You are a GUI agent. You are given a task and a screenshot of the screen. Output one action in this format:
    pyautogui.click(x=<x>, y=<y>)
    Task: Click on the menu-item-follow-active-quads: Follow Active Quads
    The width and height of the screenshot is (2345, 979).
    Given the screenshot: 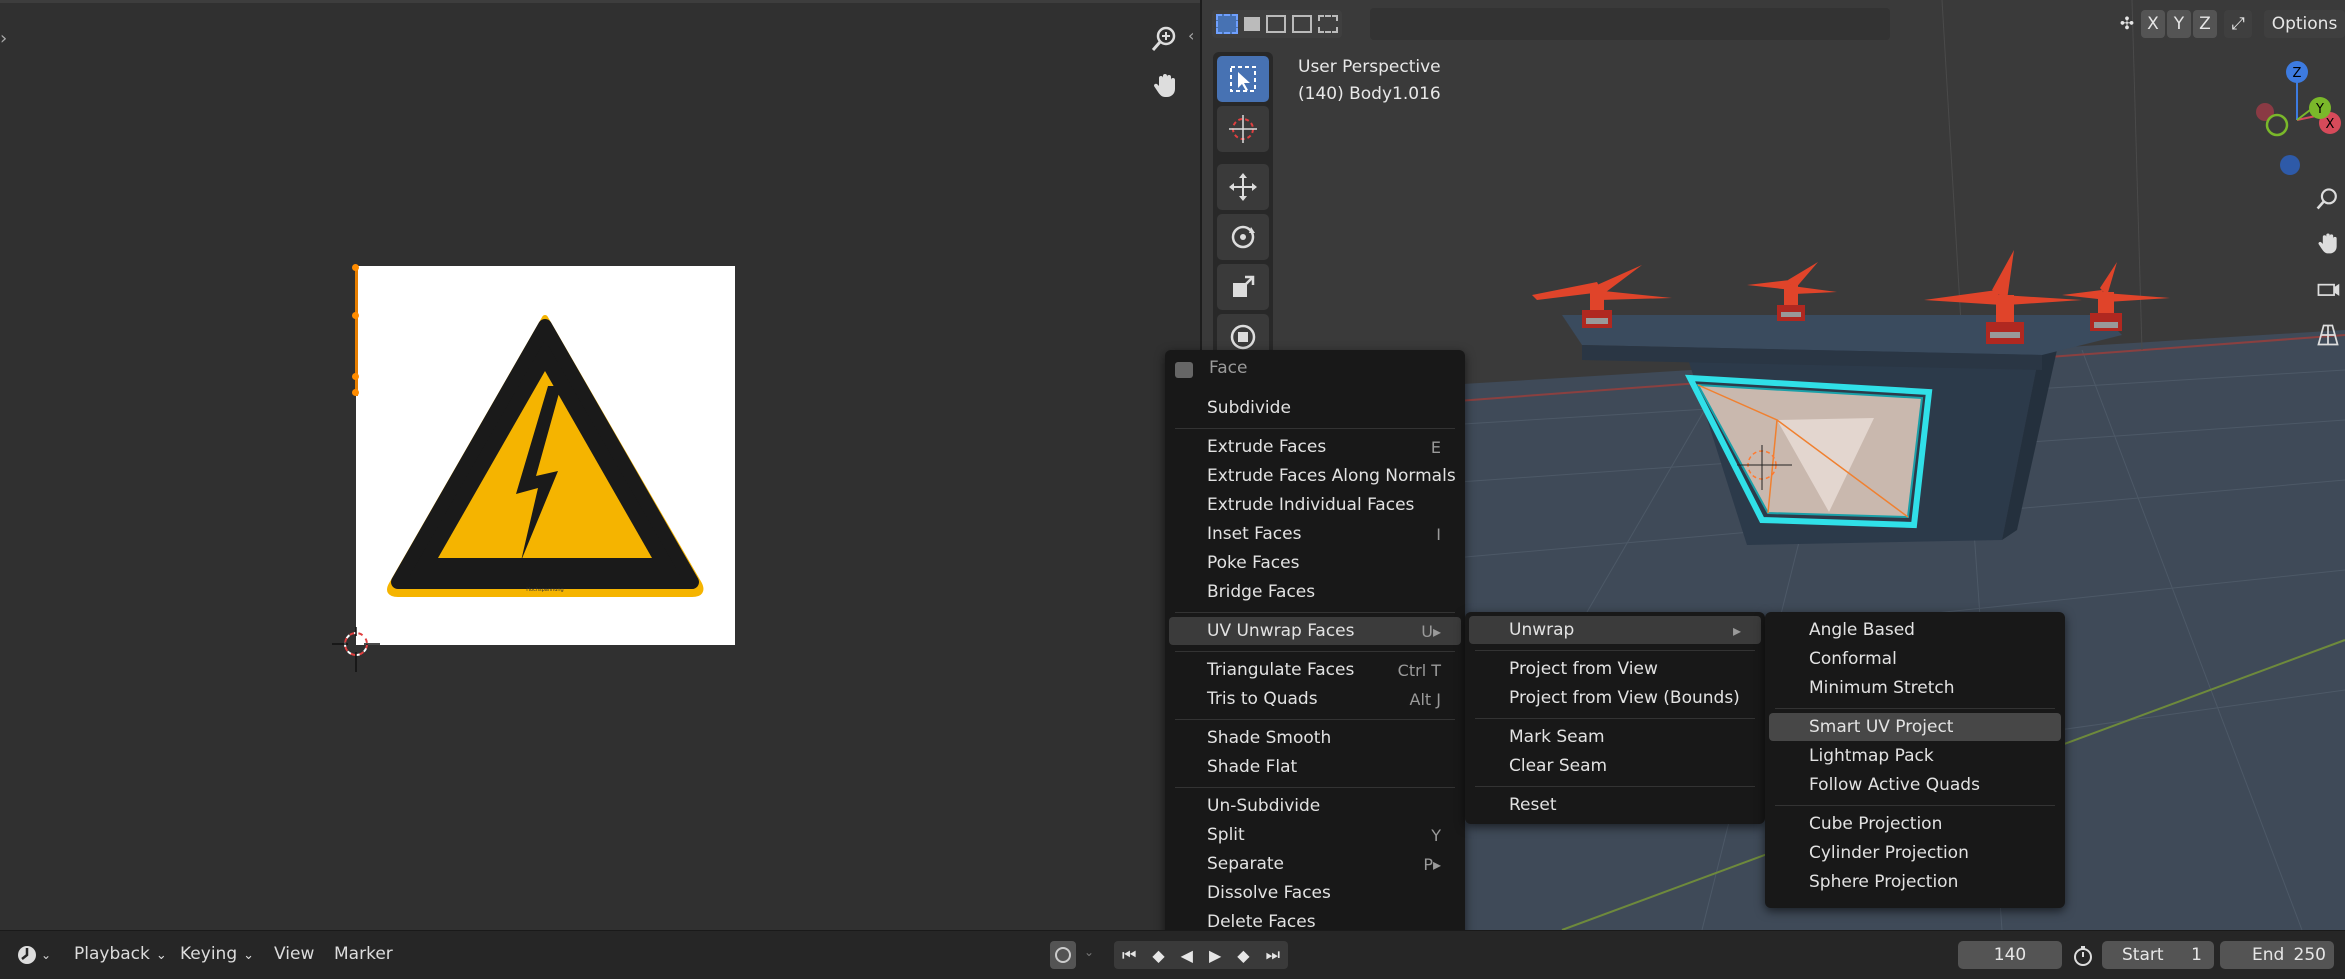 What is the action you would take?
    pyautogui.click(x=1915, y=785)
    